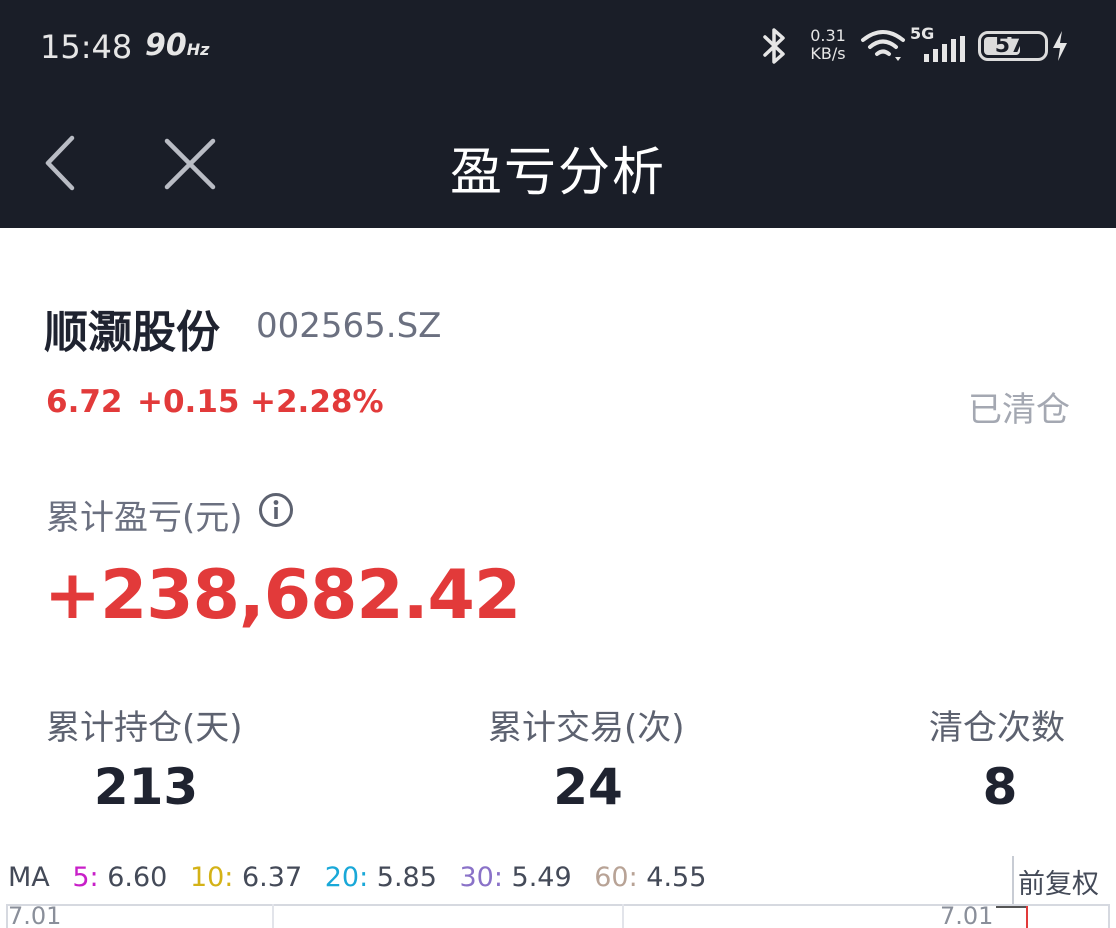 Image resolution: width=1116 pixels, height=928 pixels. What do you see at coordinates (146, 787) in the screenshot?
I see `holding-days-value: 213` at bounding box center [146, 787].